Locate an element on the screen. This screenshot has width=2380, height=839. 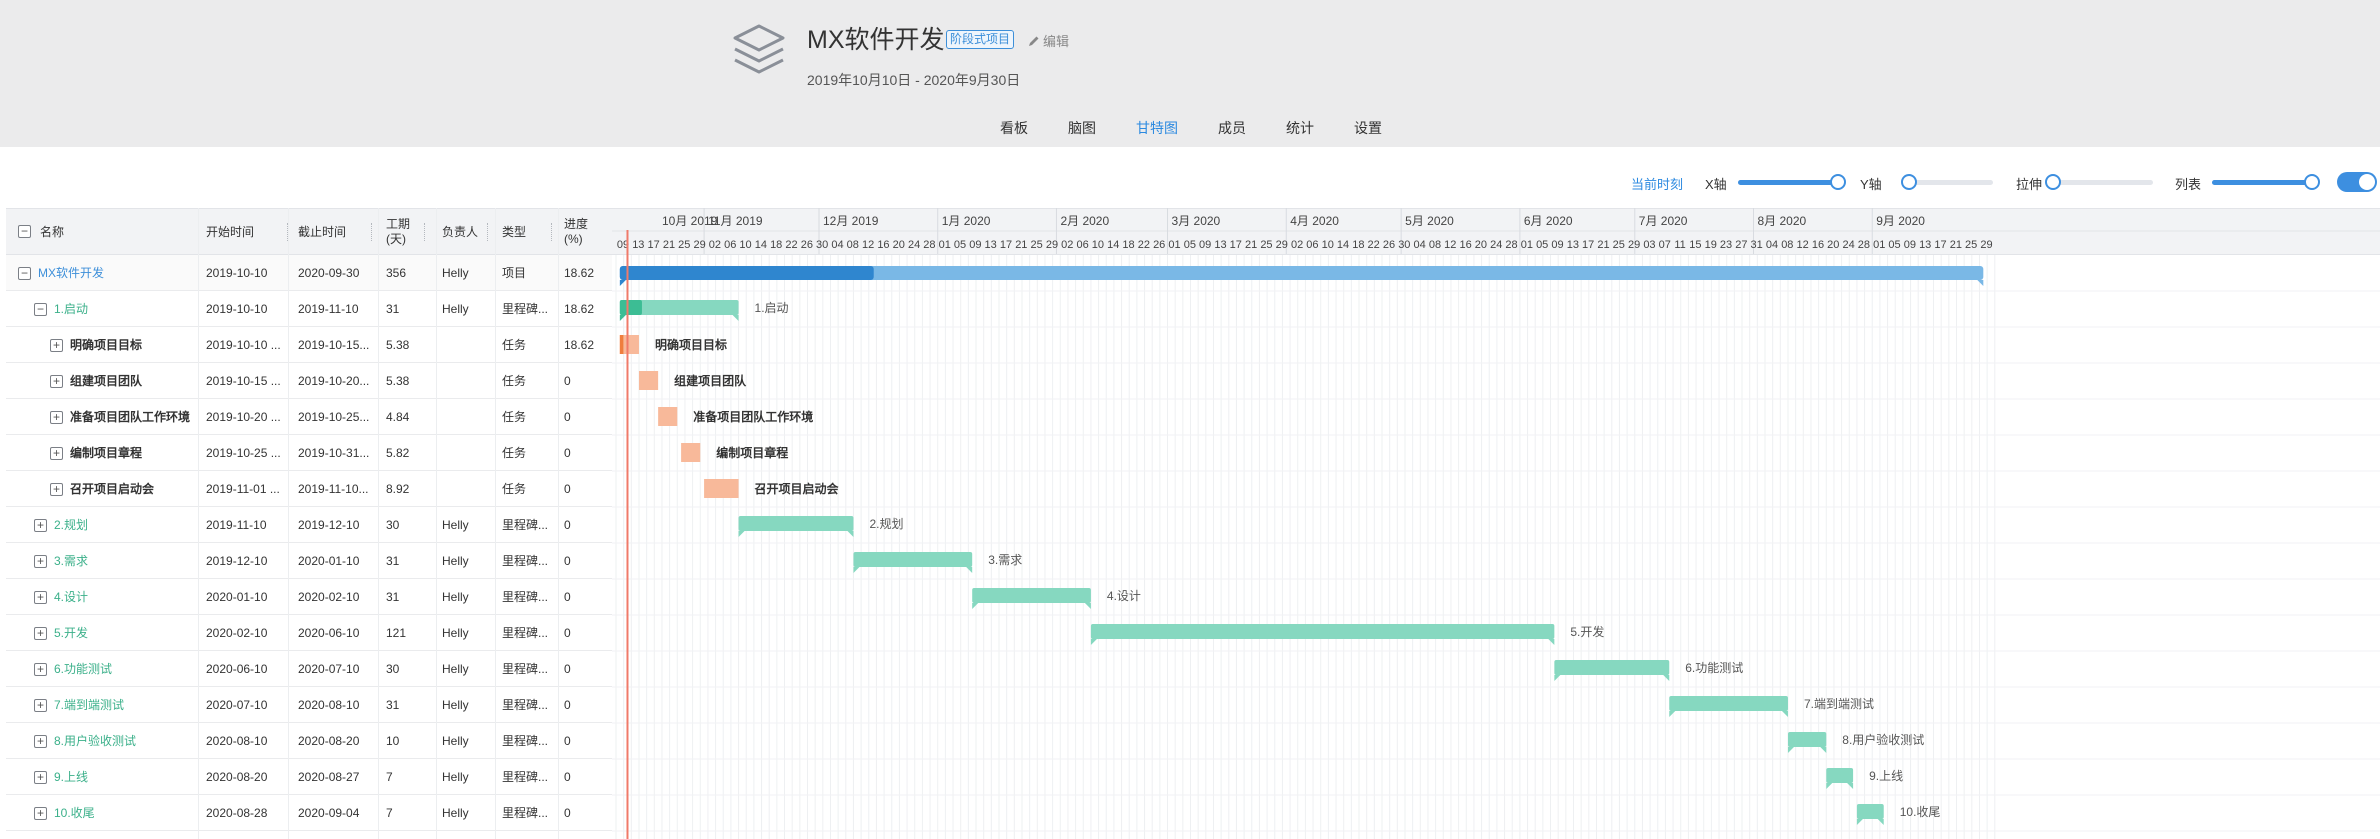
column-header-duration: 工期(天) is located at coordinates (401, 232).